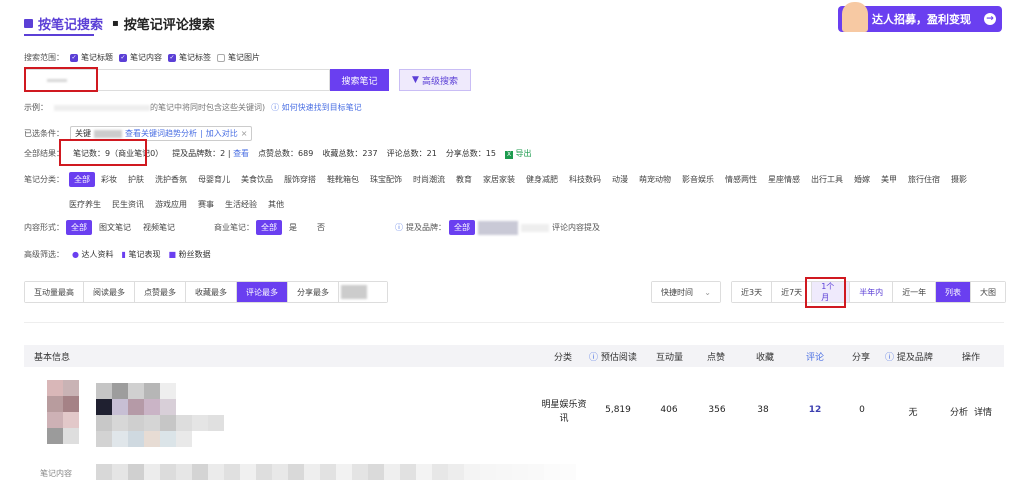 The height and width of the screenshot is (490, 1012). Describe the element at coordinates (300, 179) in the screenshot. I see `category-chip: 服饰穿搭` at that location.